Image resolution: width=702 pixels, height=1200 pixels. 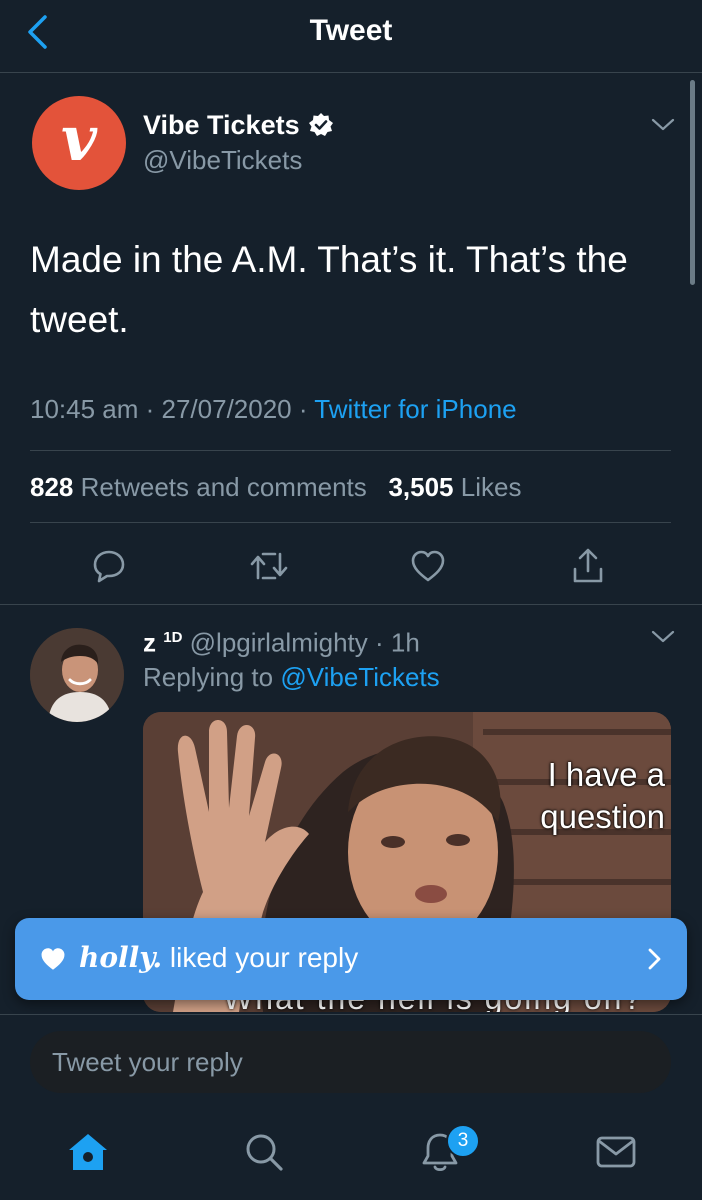 I want to click on tab-home, so click(x=88, y=1152).